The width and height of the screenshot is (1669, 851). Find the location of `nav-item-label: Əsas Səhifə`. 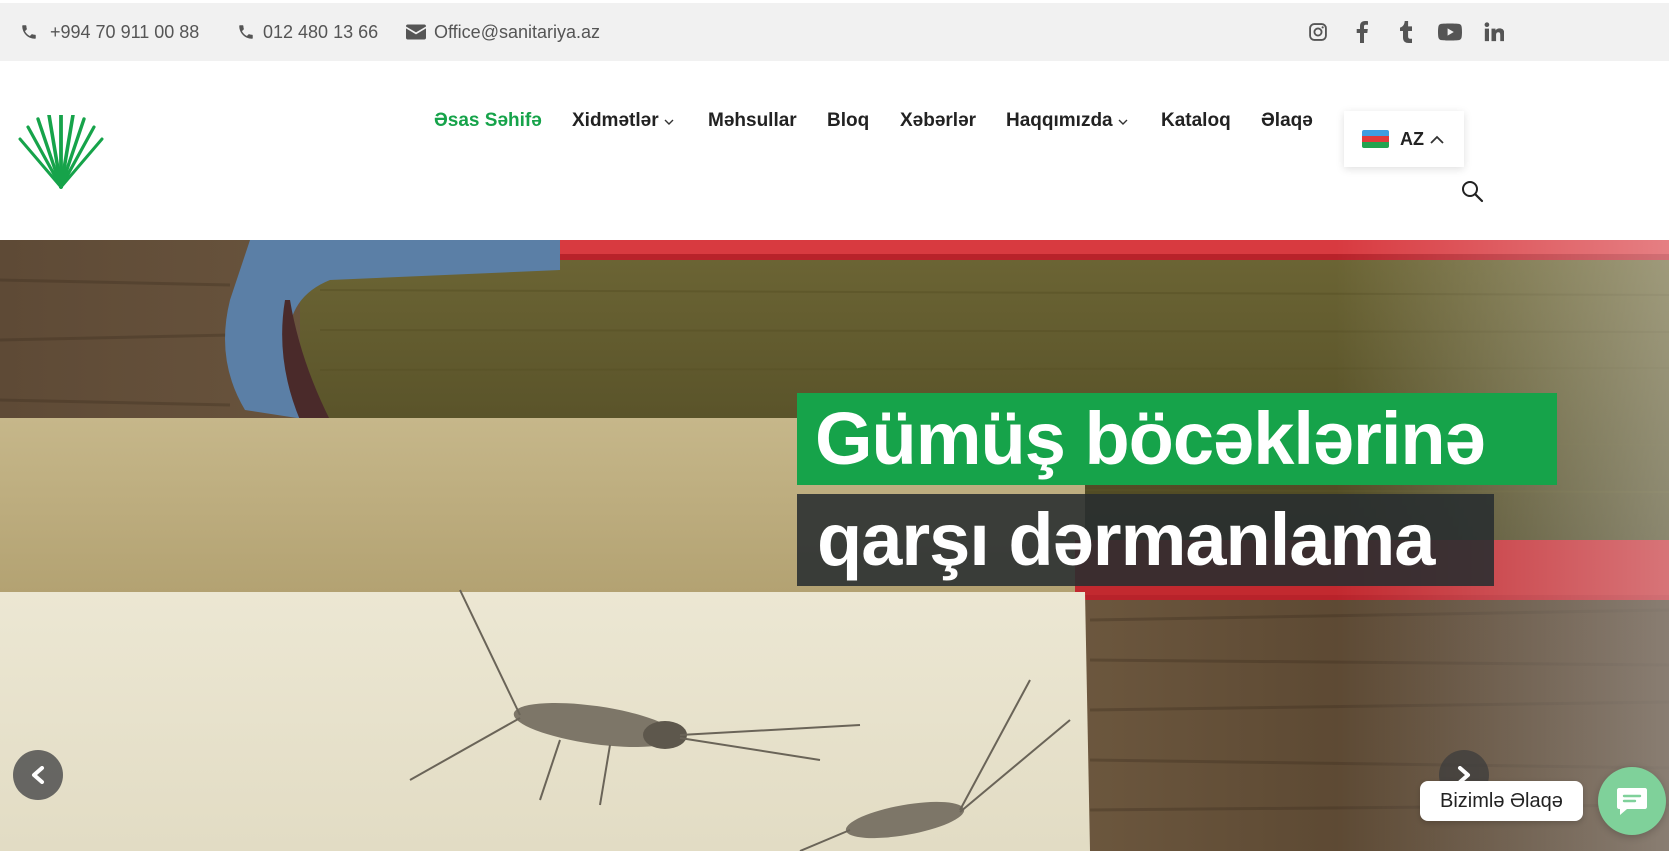

nav-item-label: Əsas Səhifə is located at coordinates (488, 120).